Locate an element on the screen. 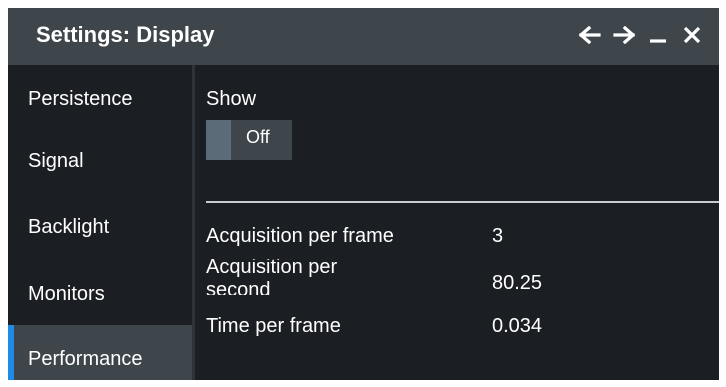 The height and width of the screenshot is (387, 726). acquisition-per-second-value: 80.25 is located at coordinates (517, 283).